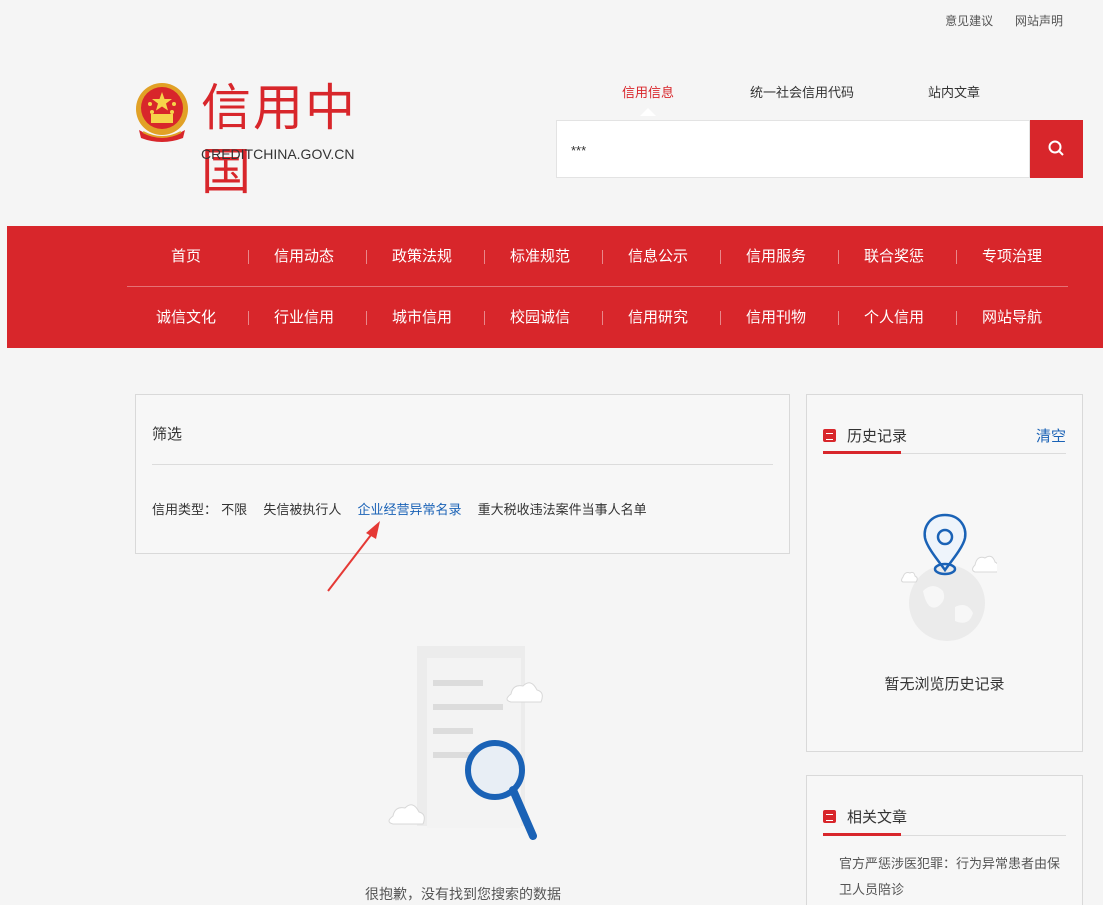  Describe the element at coordinates (877, 436) in the screenshot. I see `history-title: 历史记录` at that location.